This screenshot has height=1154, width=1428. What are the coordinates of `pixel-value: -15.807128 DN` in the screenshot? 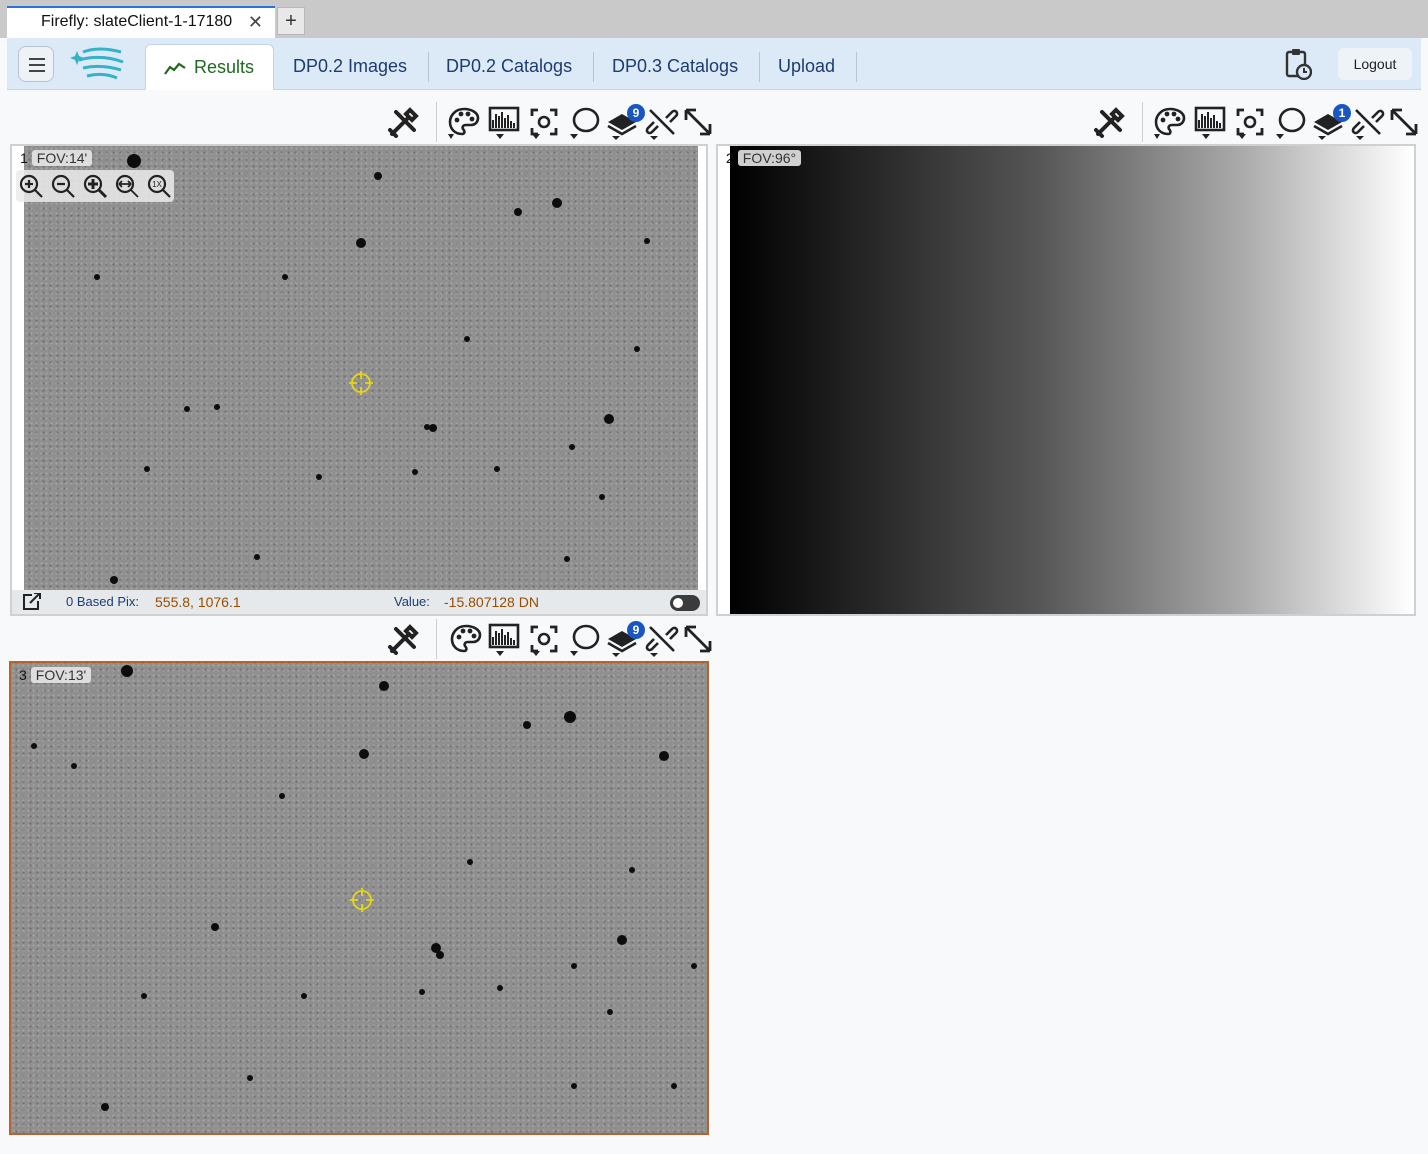 It's located at (491, 602).